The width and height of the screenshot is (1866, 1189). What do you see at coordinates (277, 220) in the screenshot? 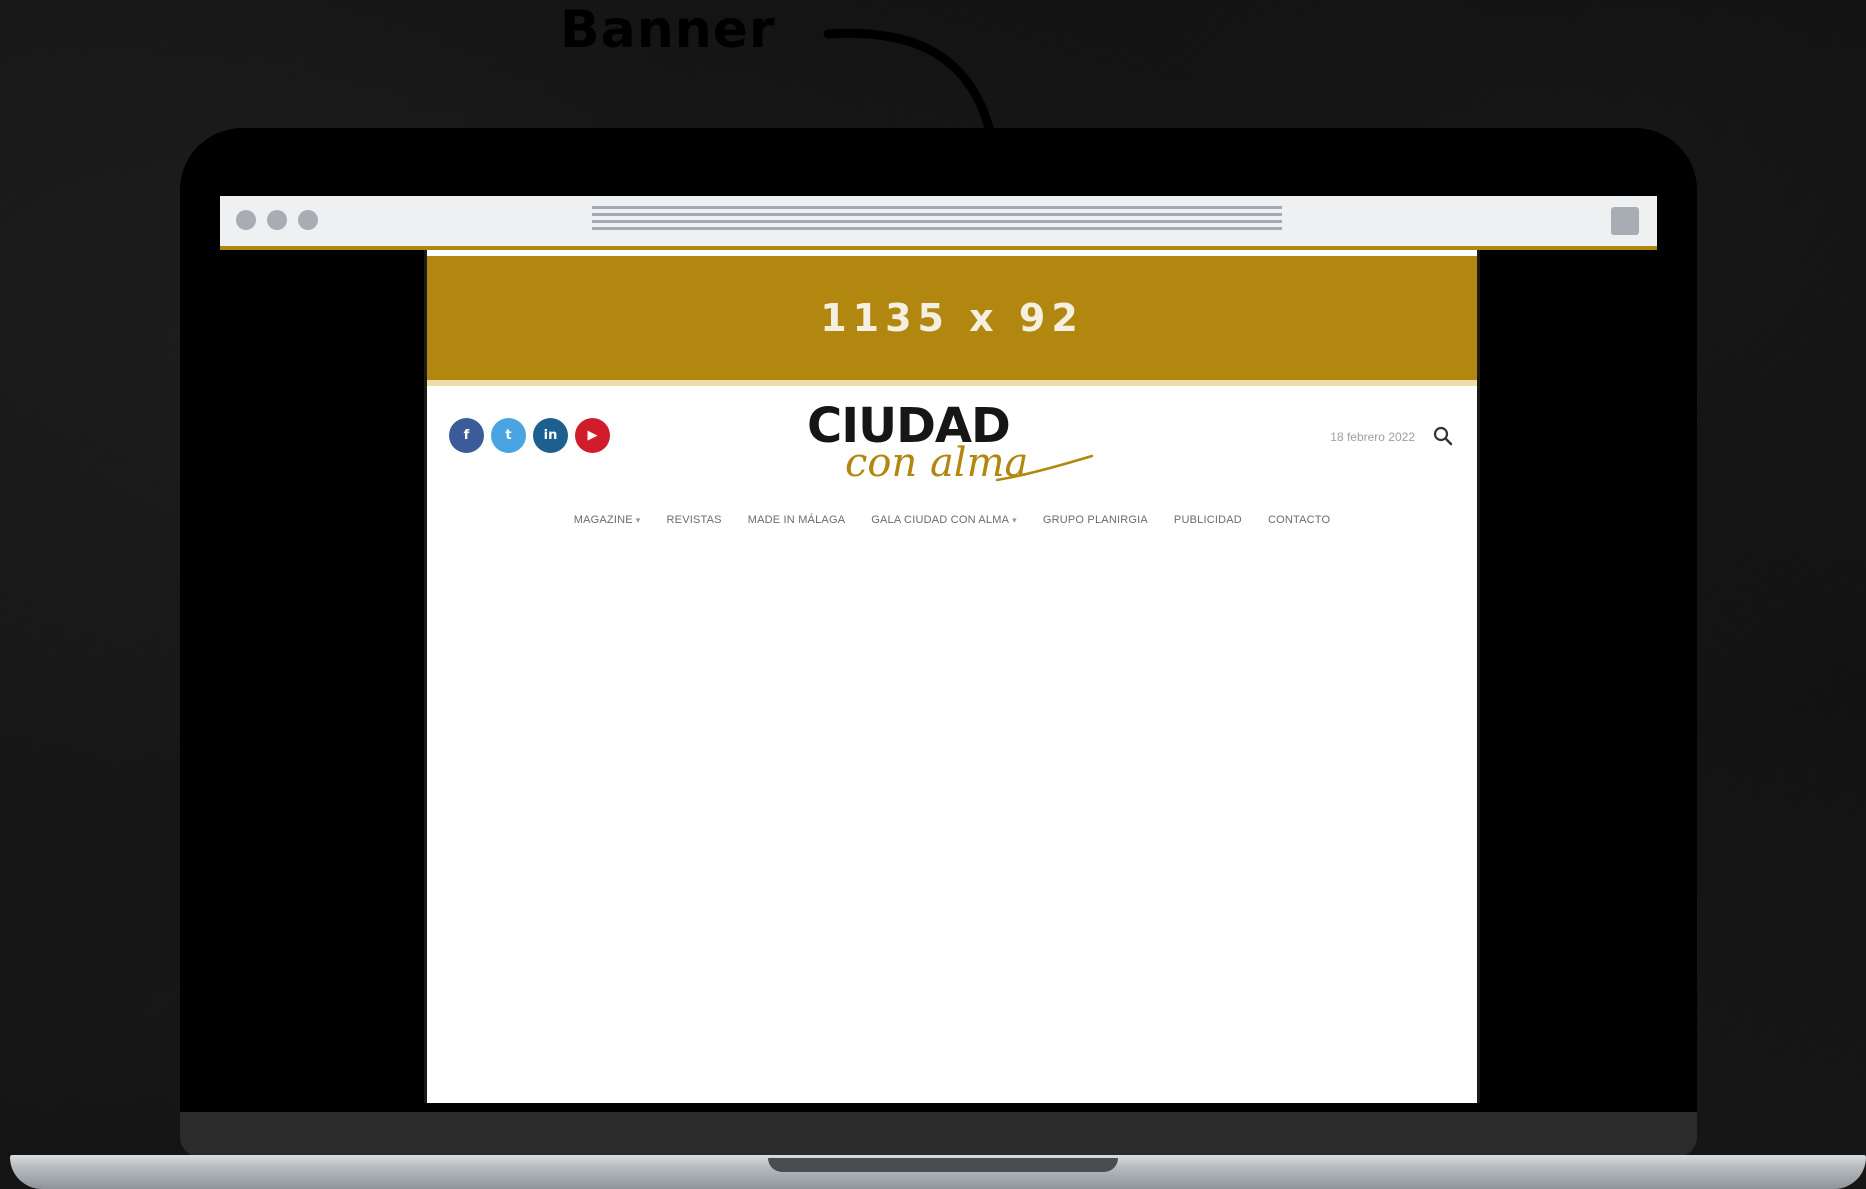
I see `window-minimize-dot-icon` at bounding box center [277, 220].